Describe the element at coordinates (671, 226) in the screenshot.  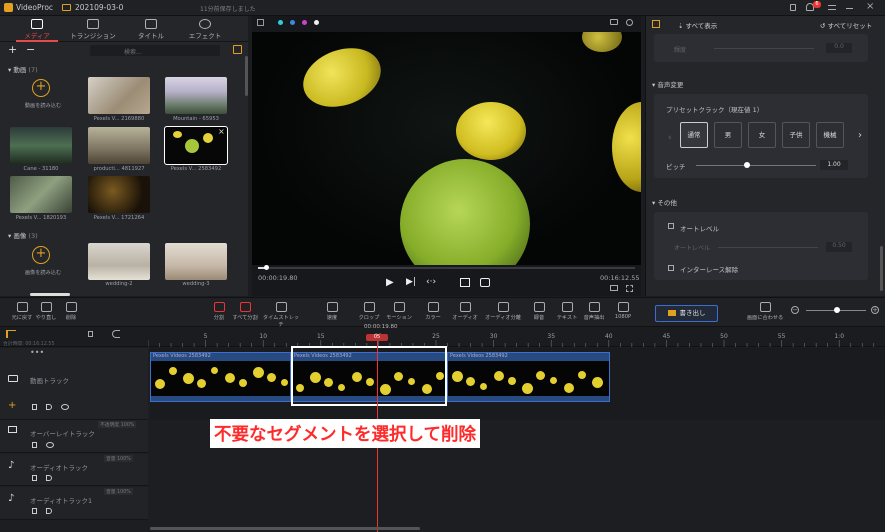
I see `auto-level-checkbox` at that location.